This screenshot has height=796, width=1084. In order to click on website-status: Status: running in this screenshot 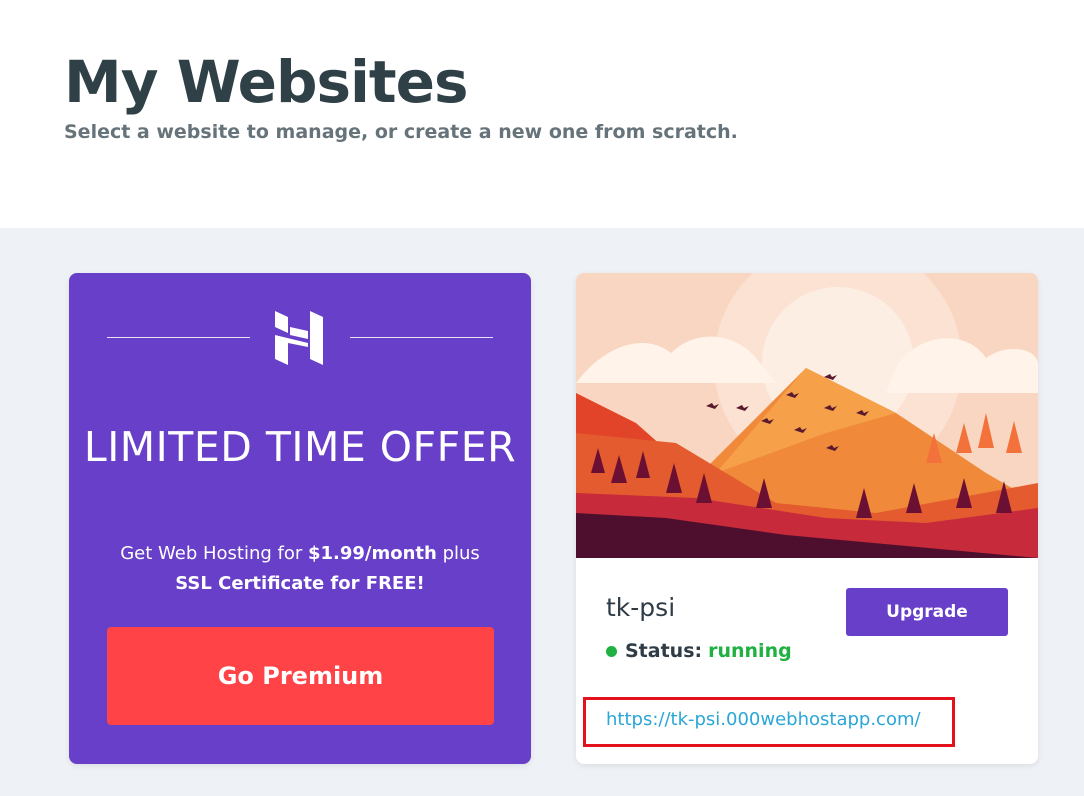, I will do `click(699, 651)`.